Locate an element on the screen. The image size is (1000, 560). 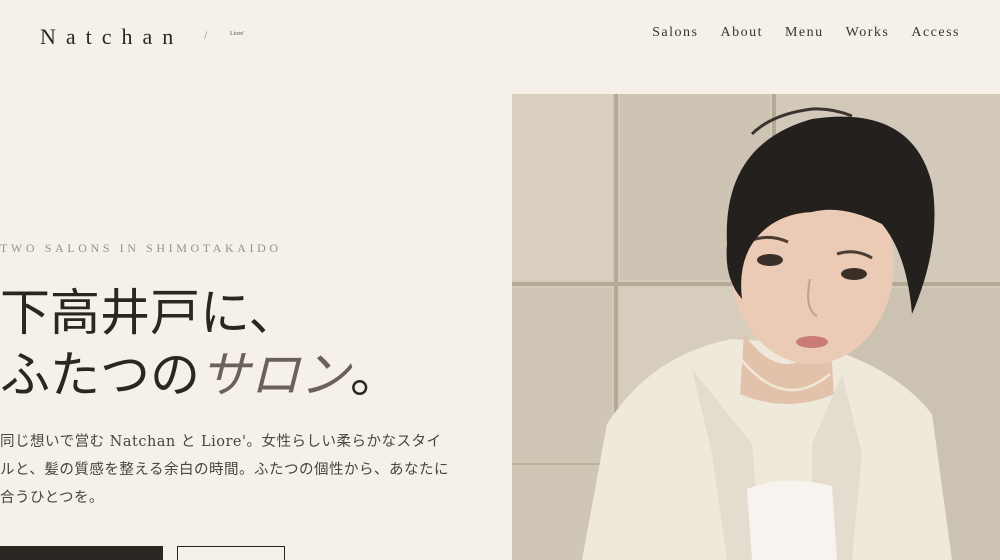
nav-salons: Salons is located at coordinates (675, 33).